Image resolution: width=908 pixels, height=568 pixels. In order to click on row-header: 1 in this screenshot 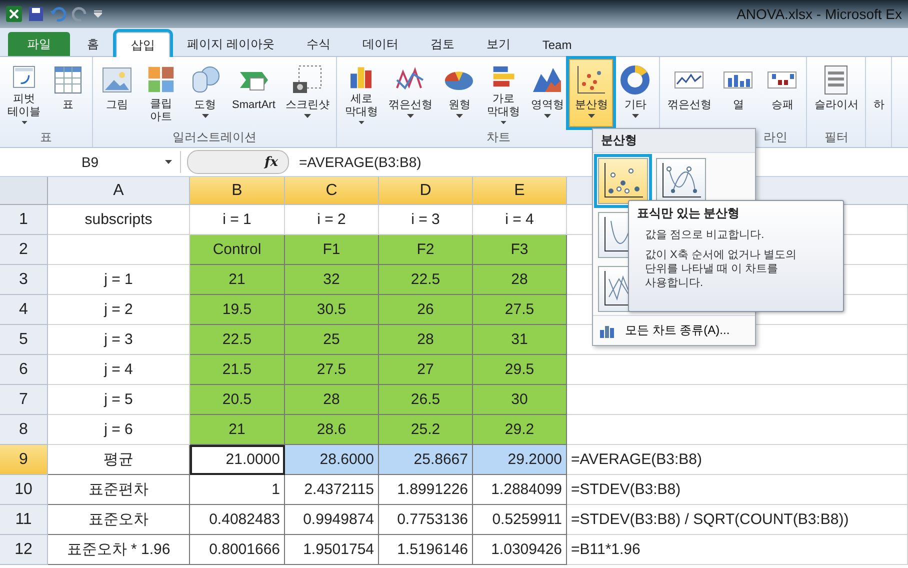, I will do `click(24, 220)`.